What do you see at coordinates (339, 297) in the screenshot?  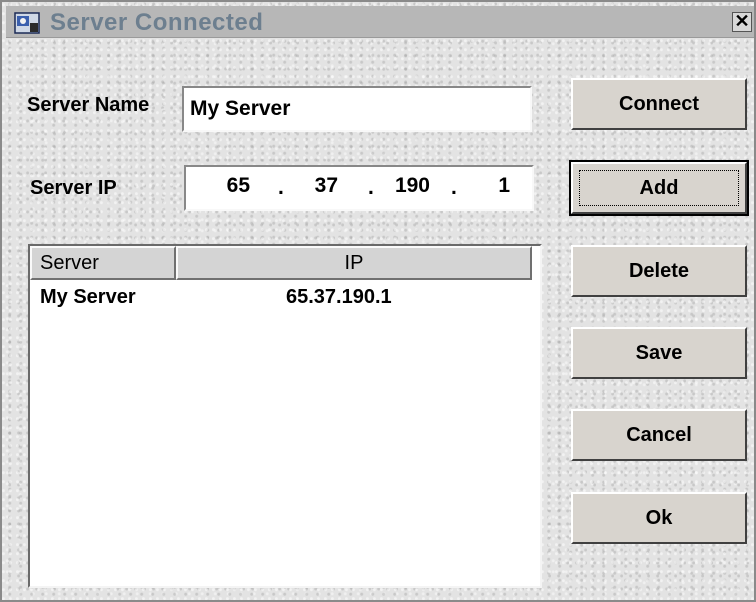 I see `row-server-ip: 65.37.190.1` at bounding box center [339, 297].